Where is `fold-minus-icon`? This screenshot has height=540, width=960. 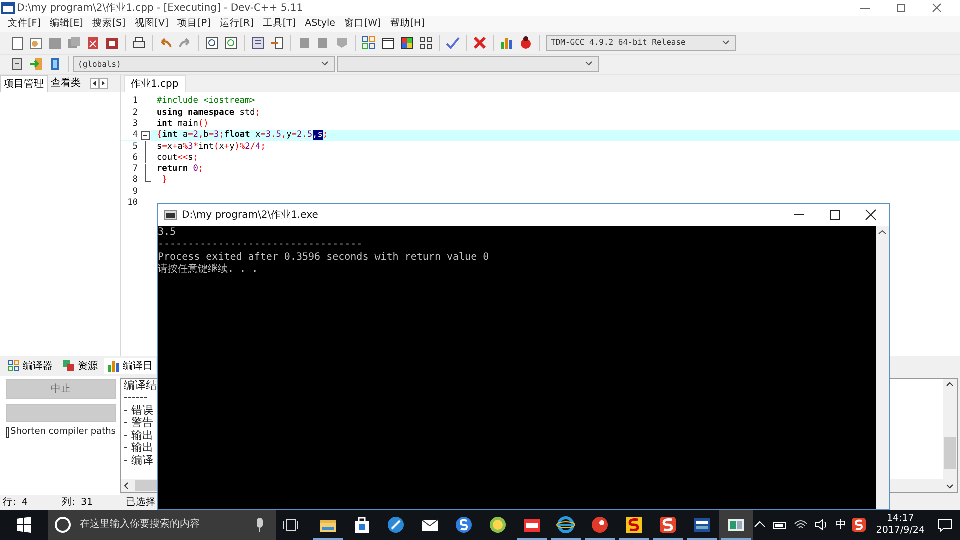 fold-minus-icon is located at coordinates (145, 135).